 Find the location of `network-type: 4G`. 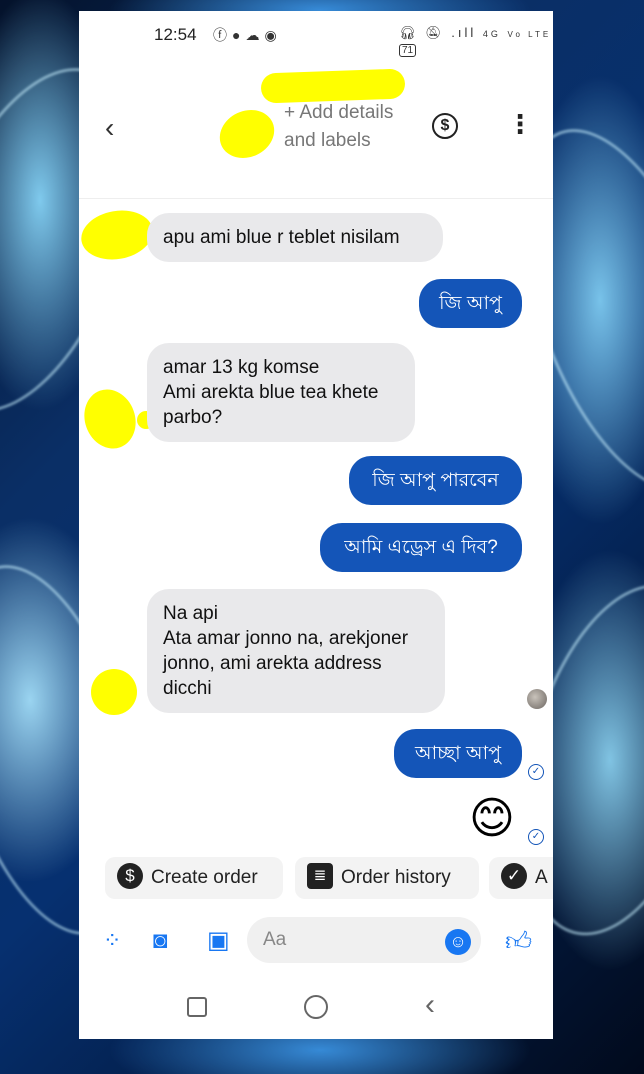

network-type: 4G is located at coordinates (491, 34).